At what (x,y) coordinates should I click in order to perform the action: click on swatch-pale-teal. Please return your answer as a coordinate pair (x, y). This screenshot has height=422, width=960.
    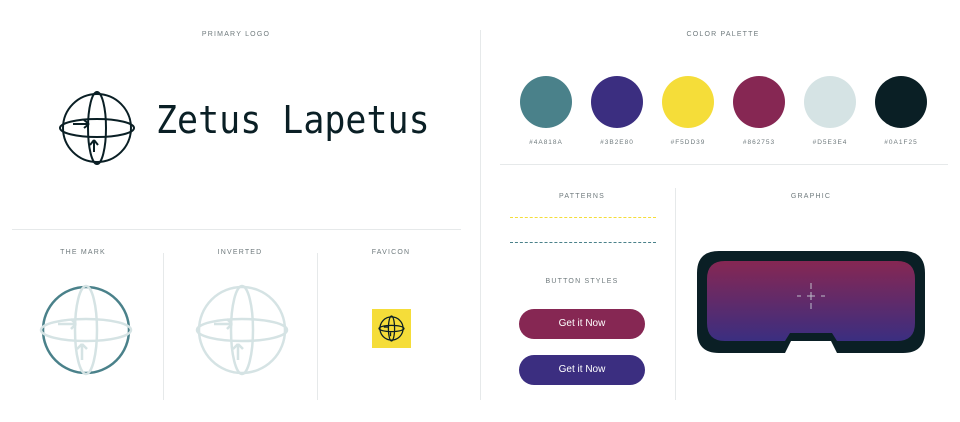
    Looking at the image, I should click on (830, 102).